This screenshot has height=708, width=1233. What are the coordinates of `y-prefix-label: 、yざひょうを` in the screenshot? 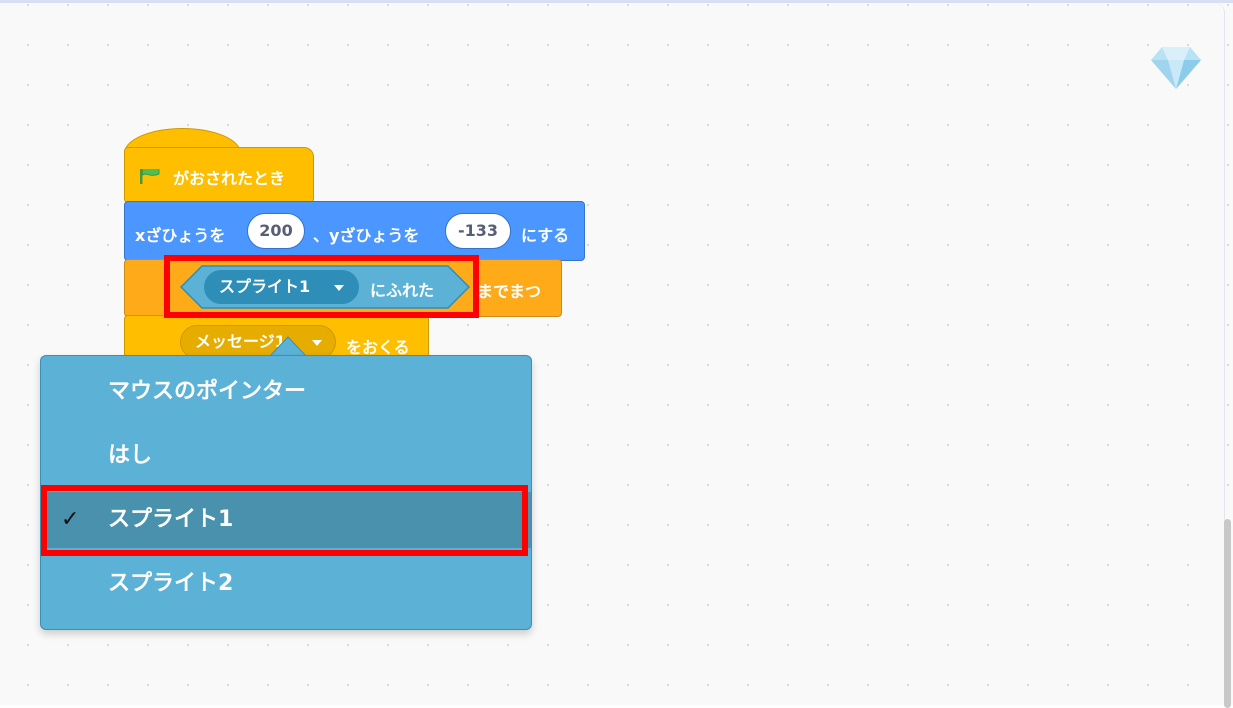 It's located at (366, 235).